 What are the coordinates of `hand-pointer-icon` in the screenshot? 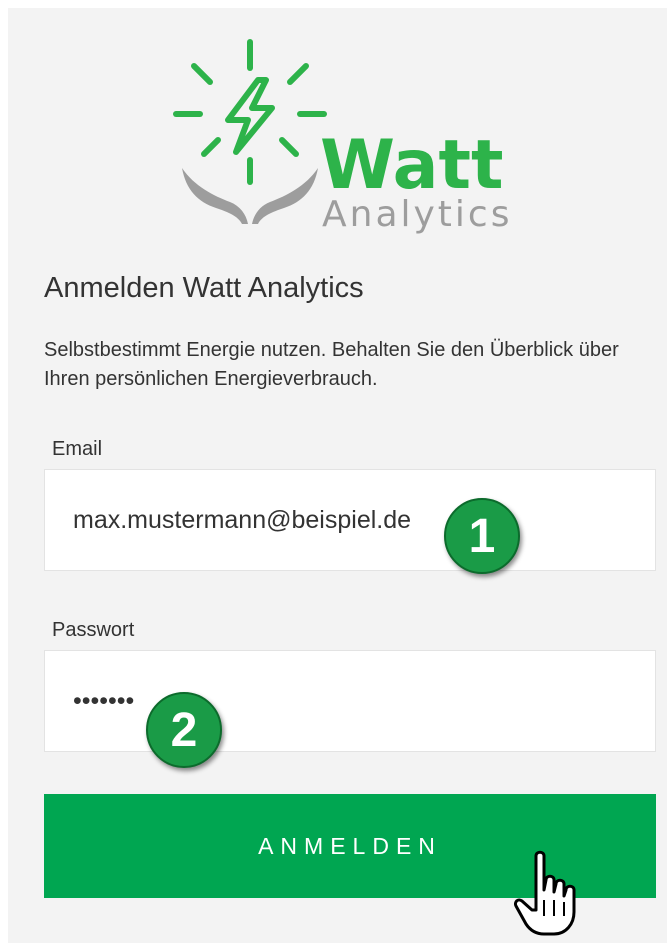 It's located at (545, 893).